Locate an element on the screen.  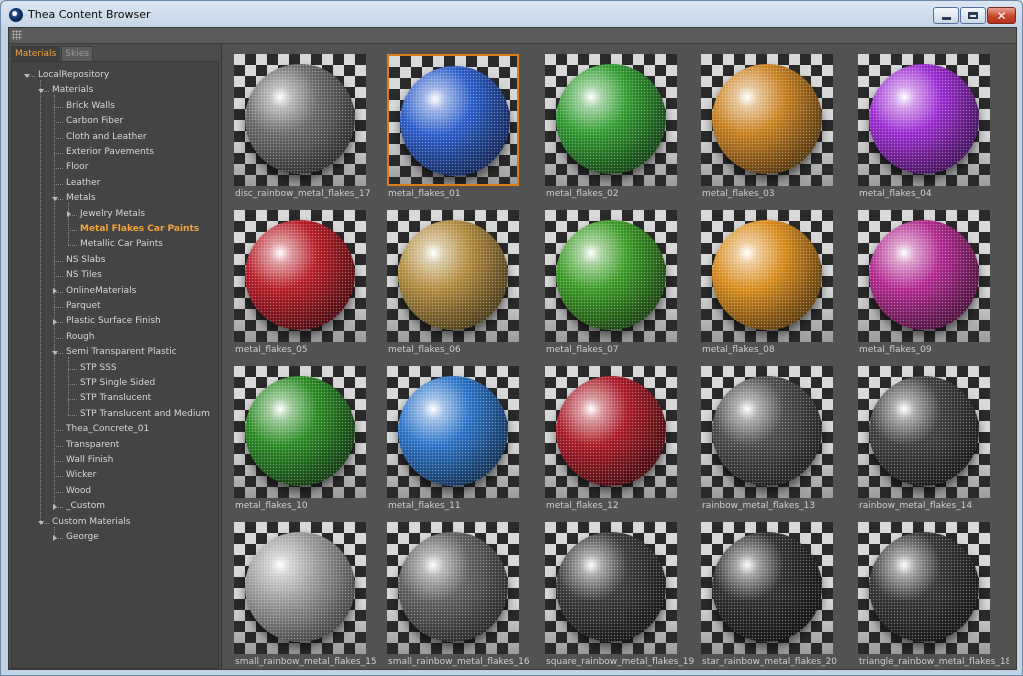
material-name-label: metal_flakes_10 is located at coordinates (271, 506).